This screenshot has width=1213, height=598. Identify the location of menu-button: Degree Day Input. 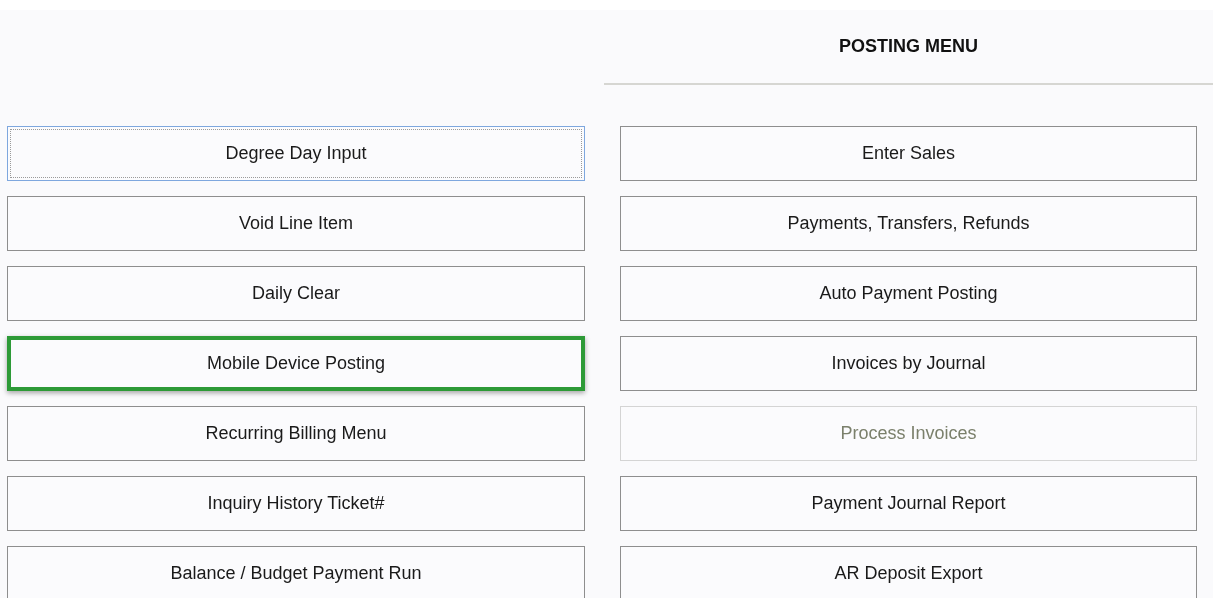
(296, 153).